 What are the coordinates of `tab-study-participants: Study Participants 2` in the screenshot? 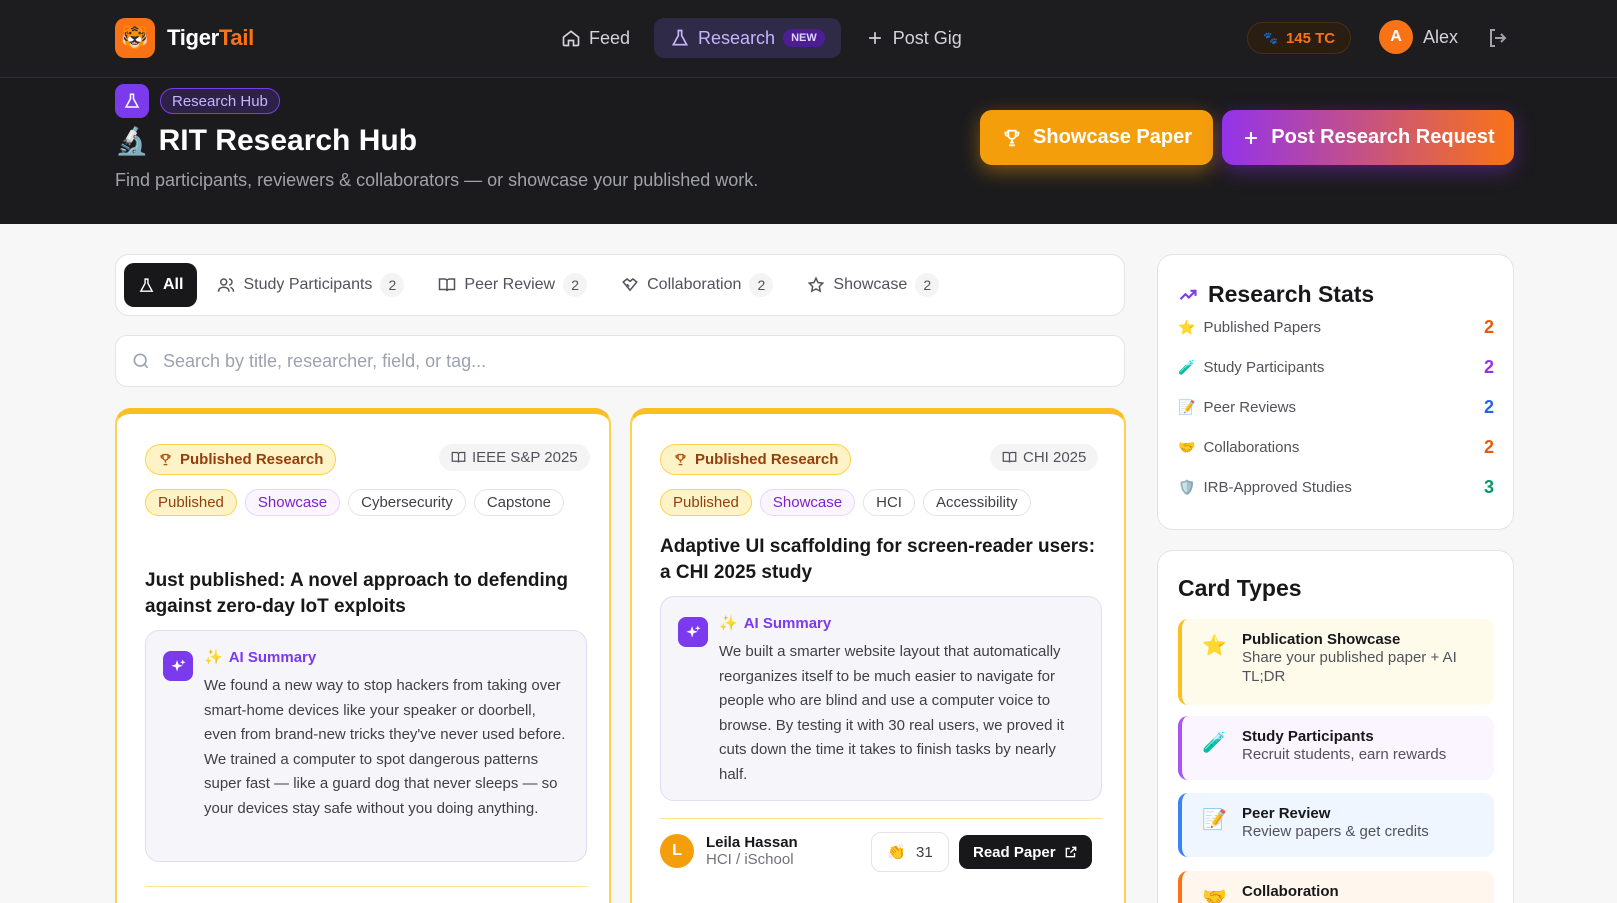 It's located at (310, 285).